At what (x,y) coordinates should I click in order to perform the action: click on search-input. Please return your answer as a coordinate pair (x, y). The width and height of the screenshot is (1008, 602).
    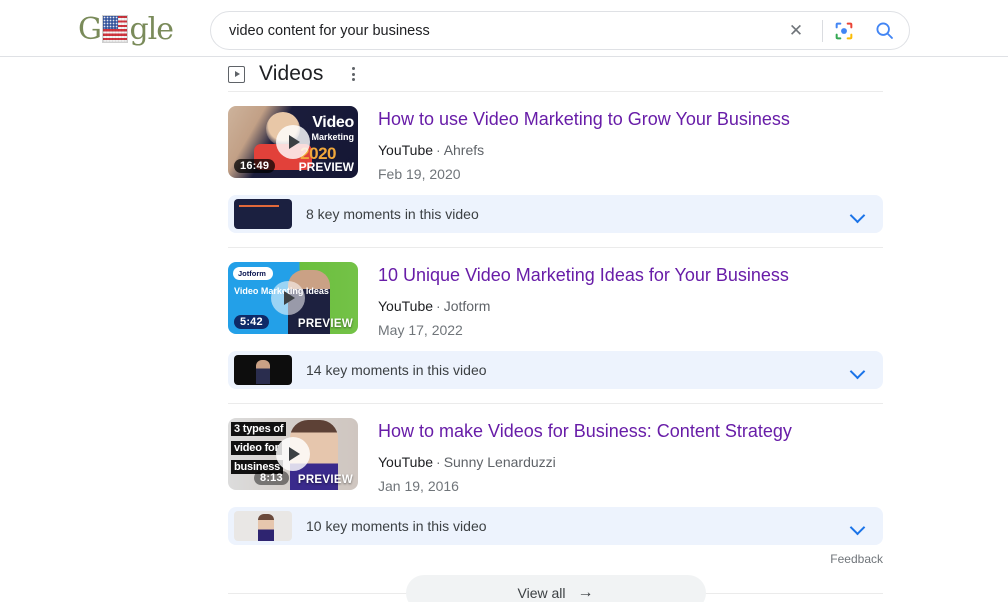
    Looking at the image, I should click on (497, 30).